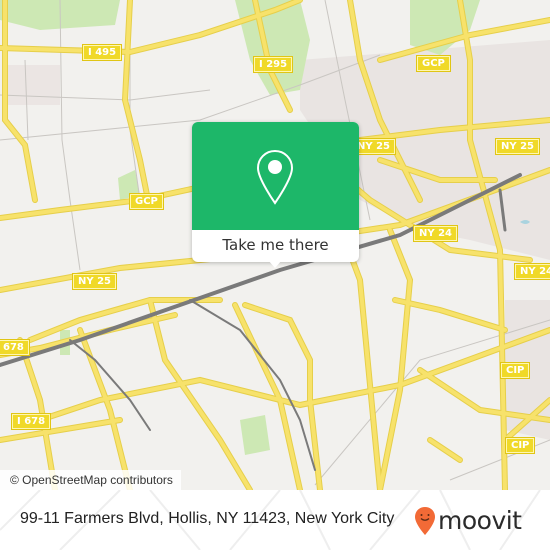  What do you see at coordinates (275, 264) in the screenshot?
I see `popup-pointer` at bounding box center [275, 264].